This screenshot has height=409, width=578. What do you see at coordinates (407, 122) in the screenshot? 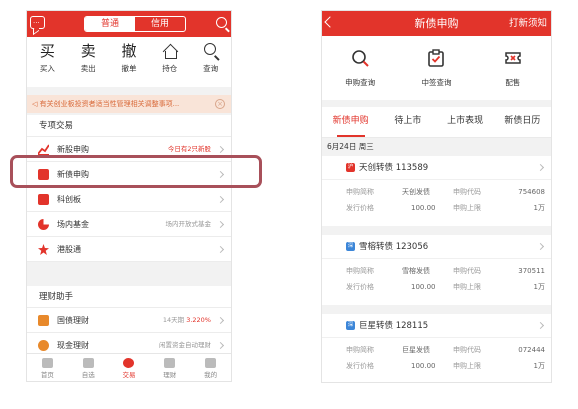
I see `tab-pending-listing: 待上市` at bounding box center [407, 122].